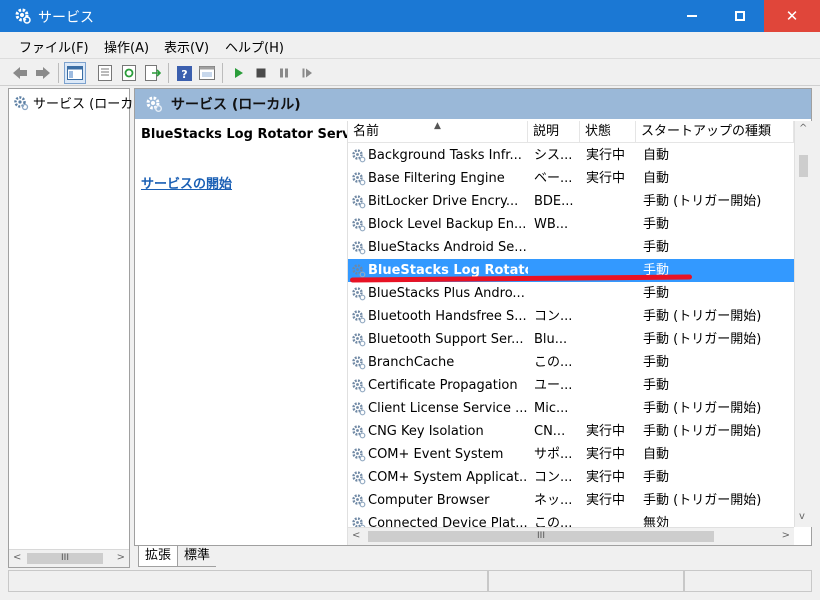 This screenshot has height=600, width=820. Describe the element at coordinates (186, 182) in the screenshot. I see `start-service-link: サービスの開始` at that location.